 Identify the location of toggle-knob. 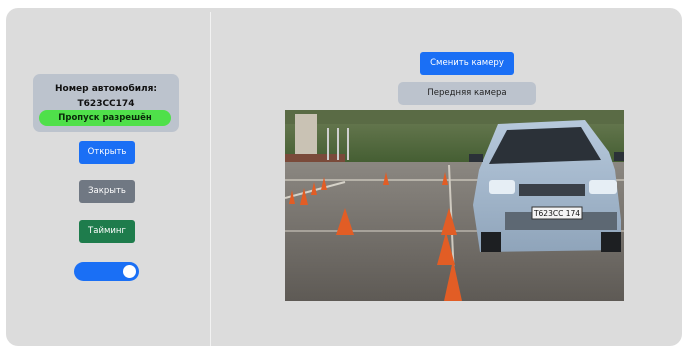
(129, 271).